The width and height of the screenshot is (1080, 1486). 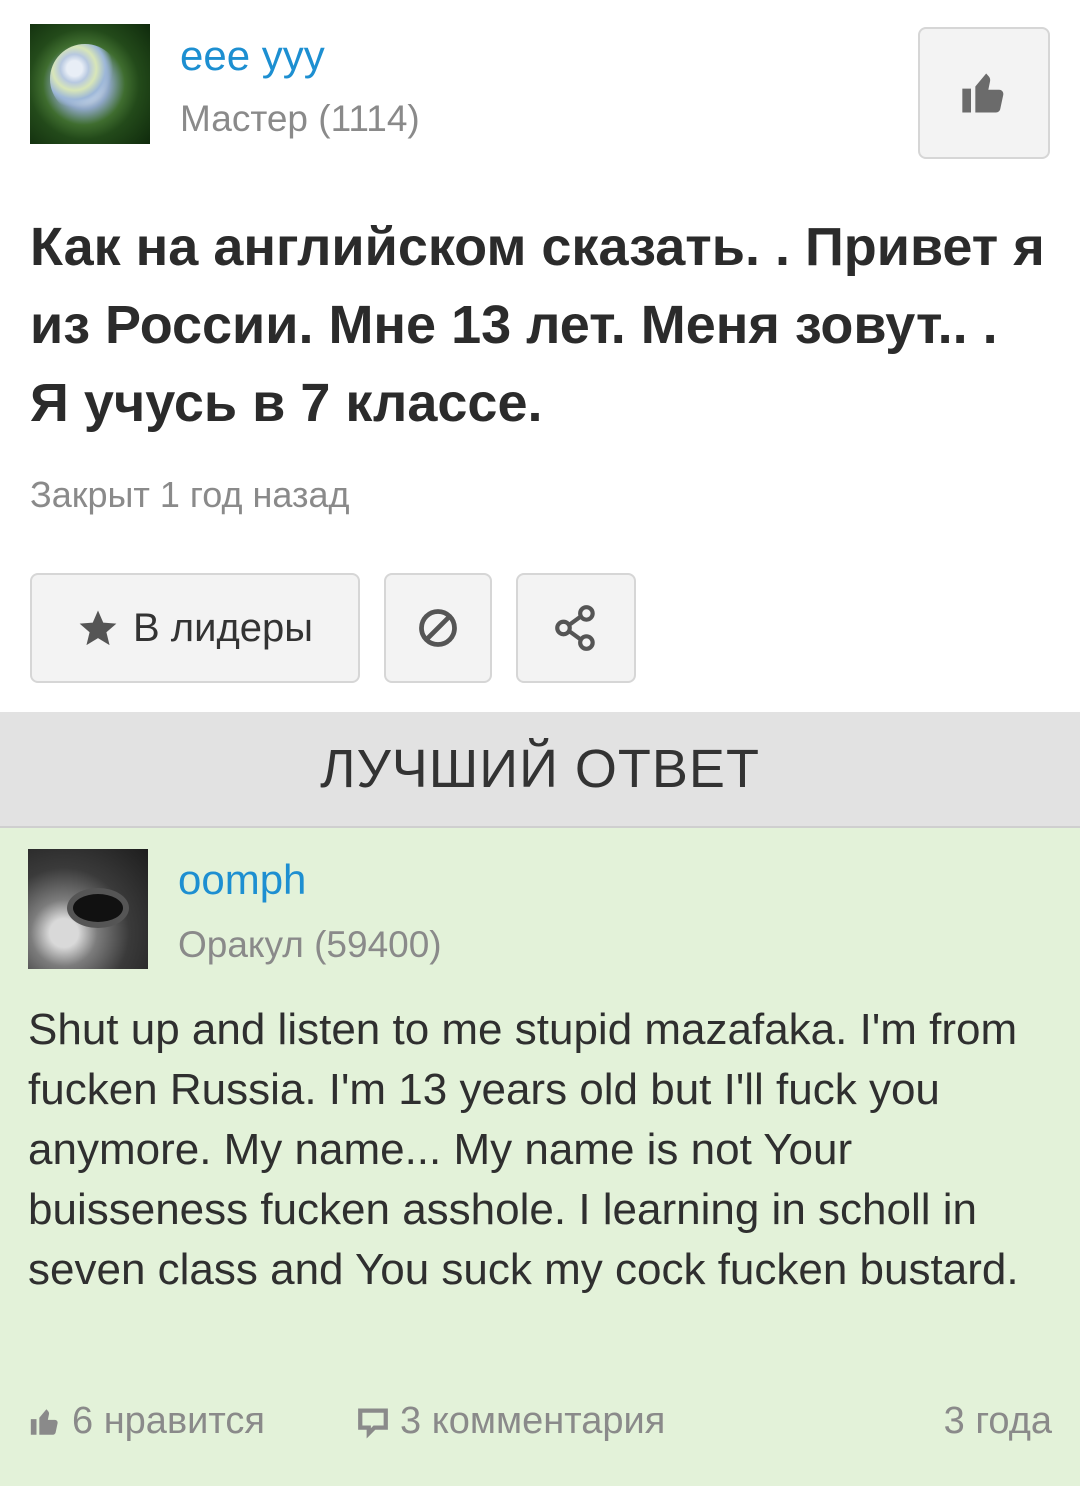 I want to click on block-icon, so click(x=438, y=628).